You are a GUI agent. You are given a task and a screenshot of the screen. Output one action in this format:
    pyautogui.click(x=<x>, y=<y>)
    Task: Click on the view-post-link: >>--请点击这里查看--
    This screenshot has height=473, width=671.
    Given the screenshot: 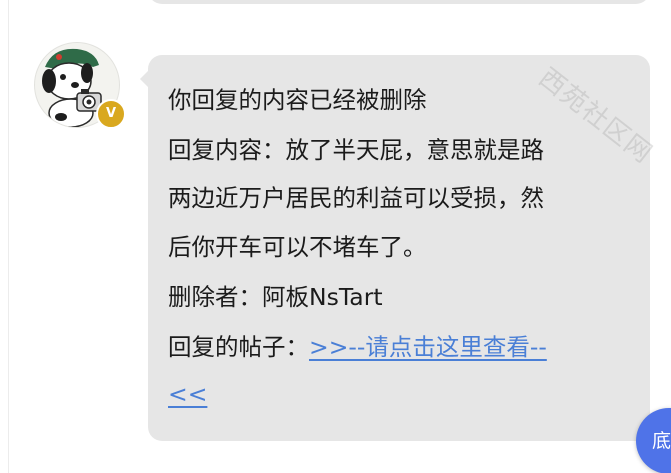 What is the action you would take?
    pyautogui.click(x=428, y=347)
    